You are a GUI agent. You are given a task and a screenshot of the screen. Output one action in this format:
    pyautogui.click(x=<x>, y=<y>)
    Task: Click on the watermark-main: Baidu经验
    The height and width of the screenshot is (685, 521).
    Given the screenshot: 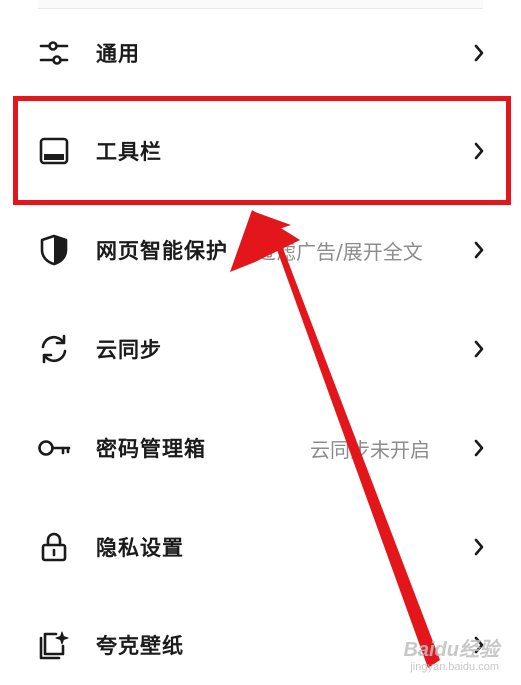 What is the action you would take?
    pyautogui.click(x=451, y=649)
    